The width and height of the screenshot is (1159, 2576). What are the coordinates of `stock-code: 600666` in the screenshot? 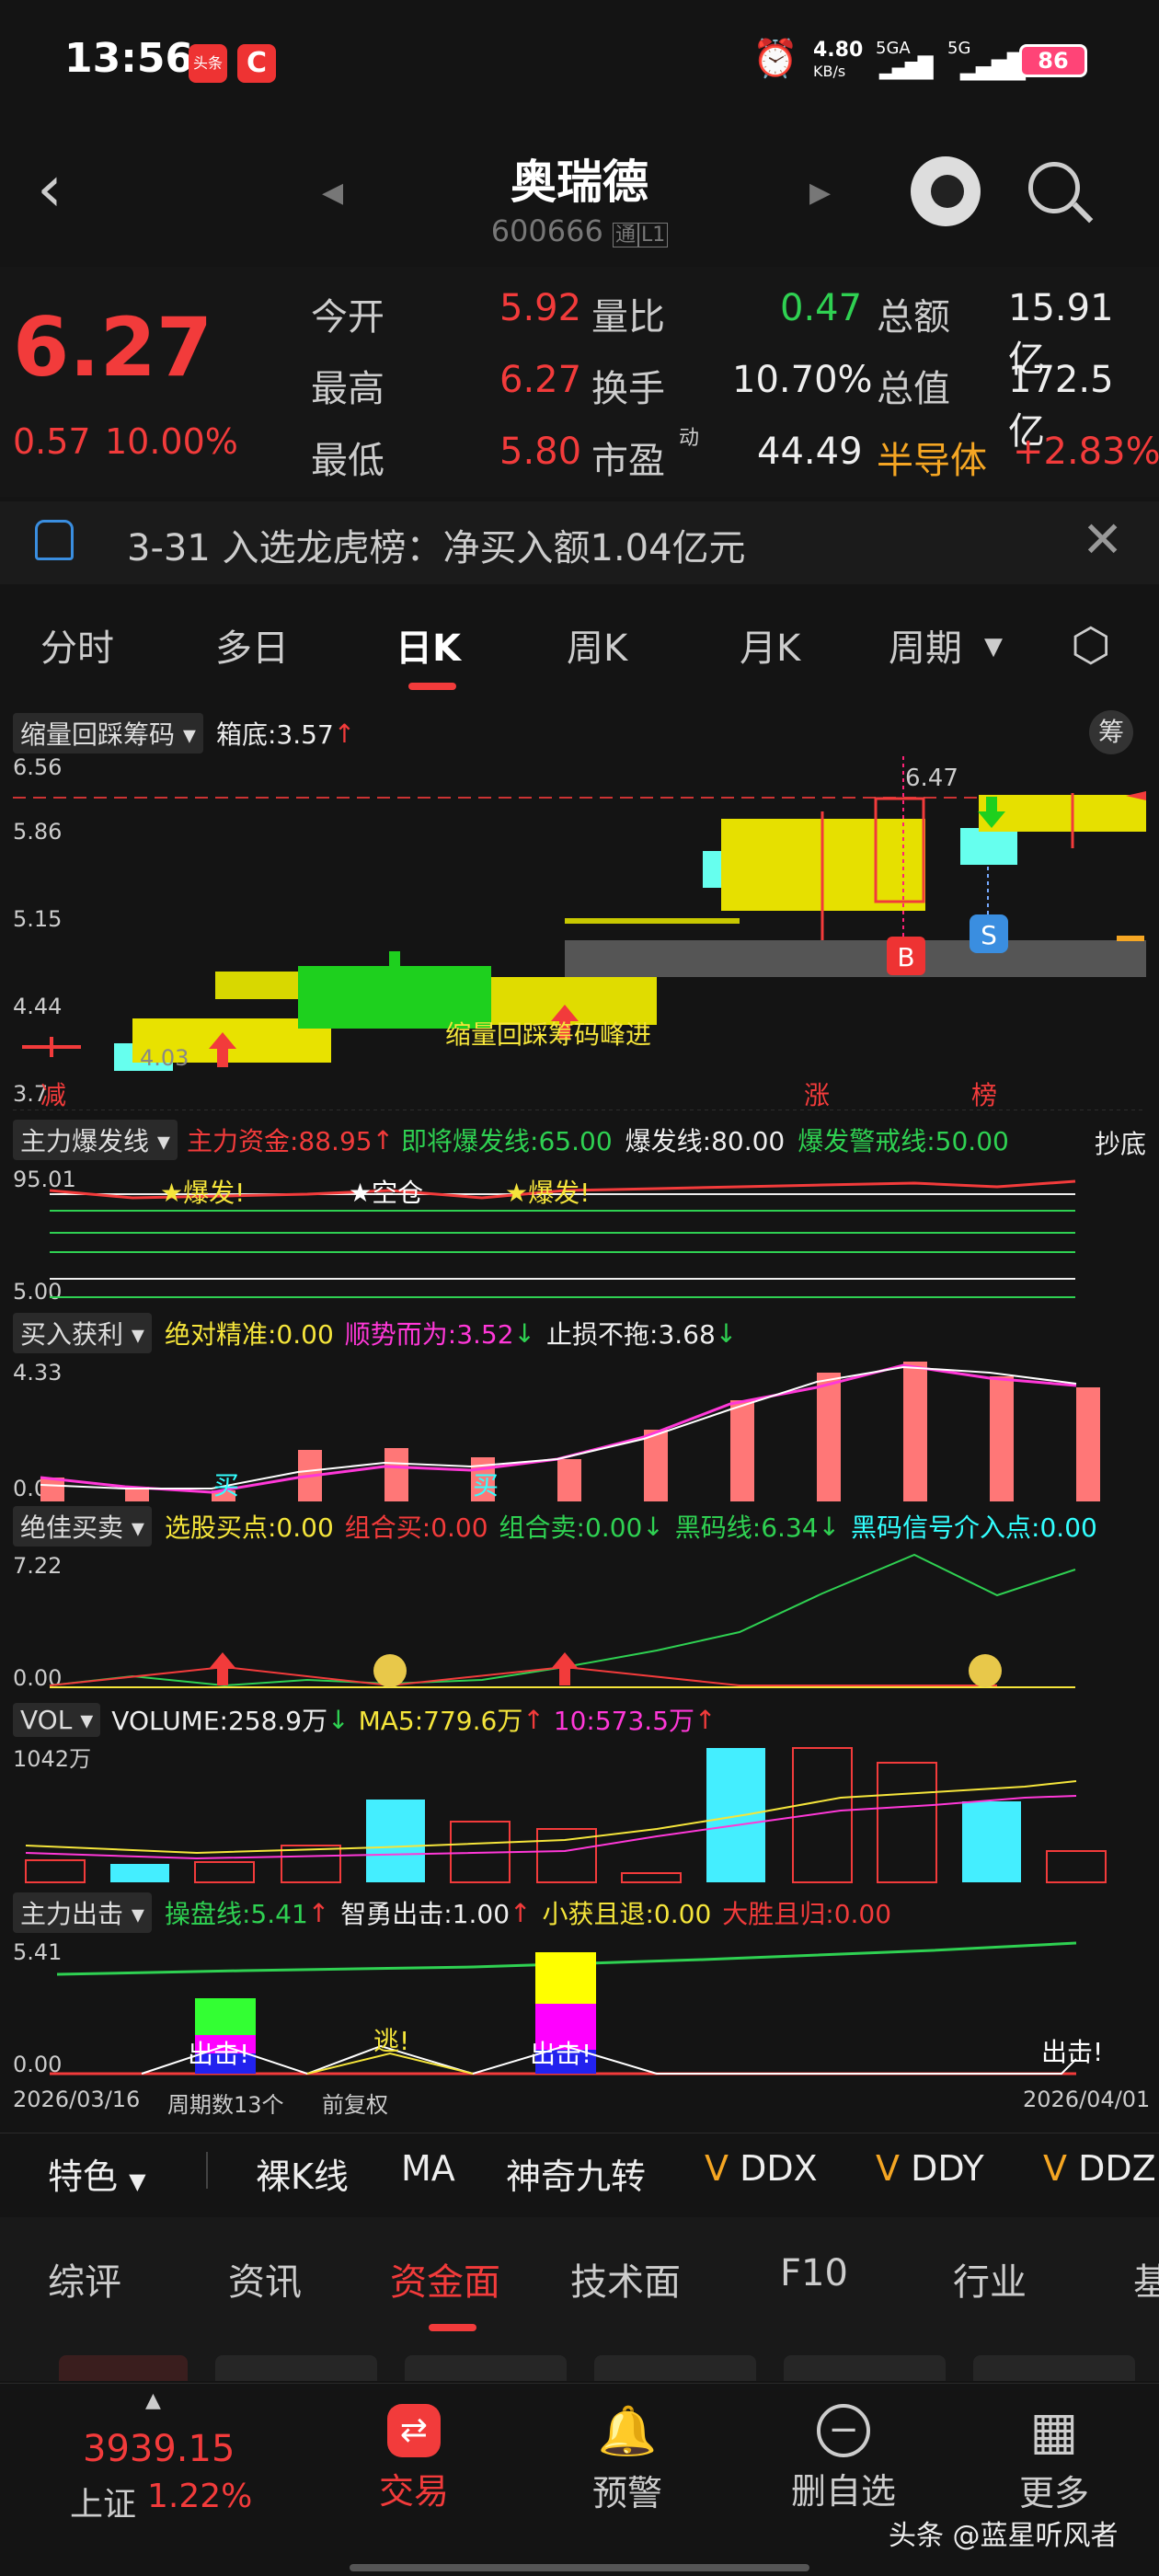 It's located at (546, 230).